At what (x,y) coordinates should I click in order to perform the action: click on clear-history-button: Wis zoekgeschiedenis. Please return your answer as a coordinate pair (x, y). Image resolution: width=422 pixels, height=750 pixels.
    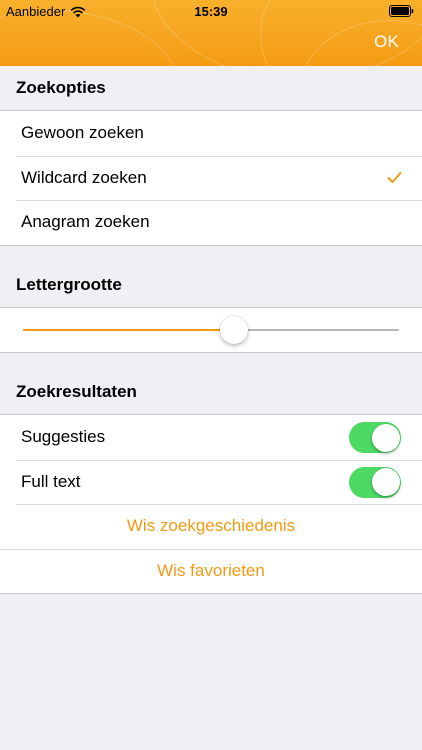
    Looking at the image, I should click on (211, 526).